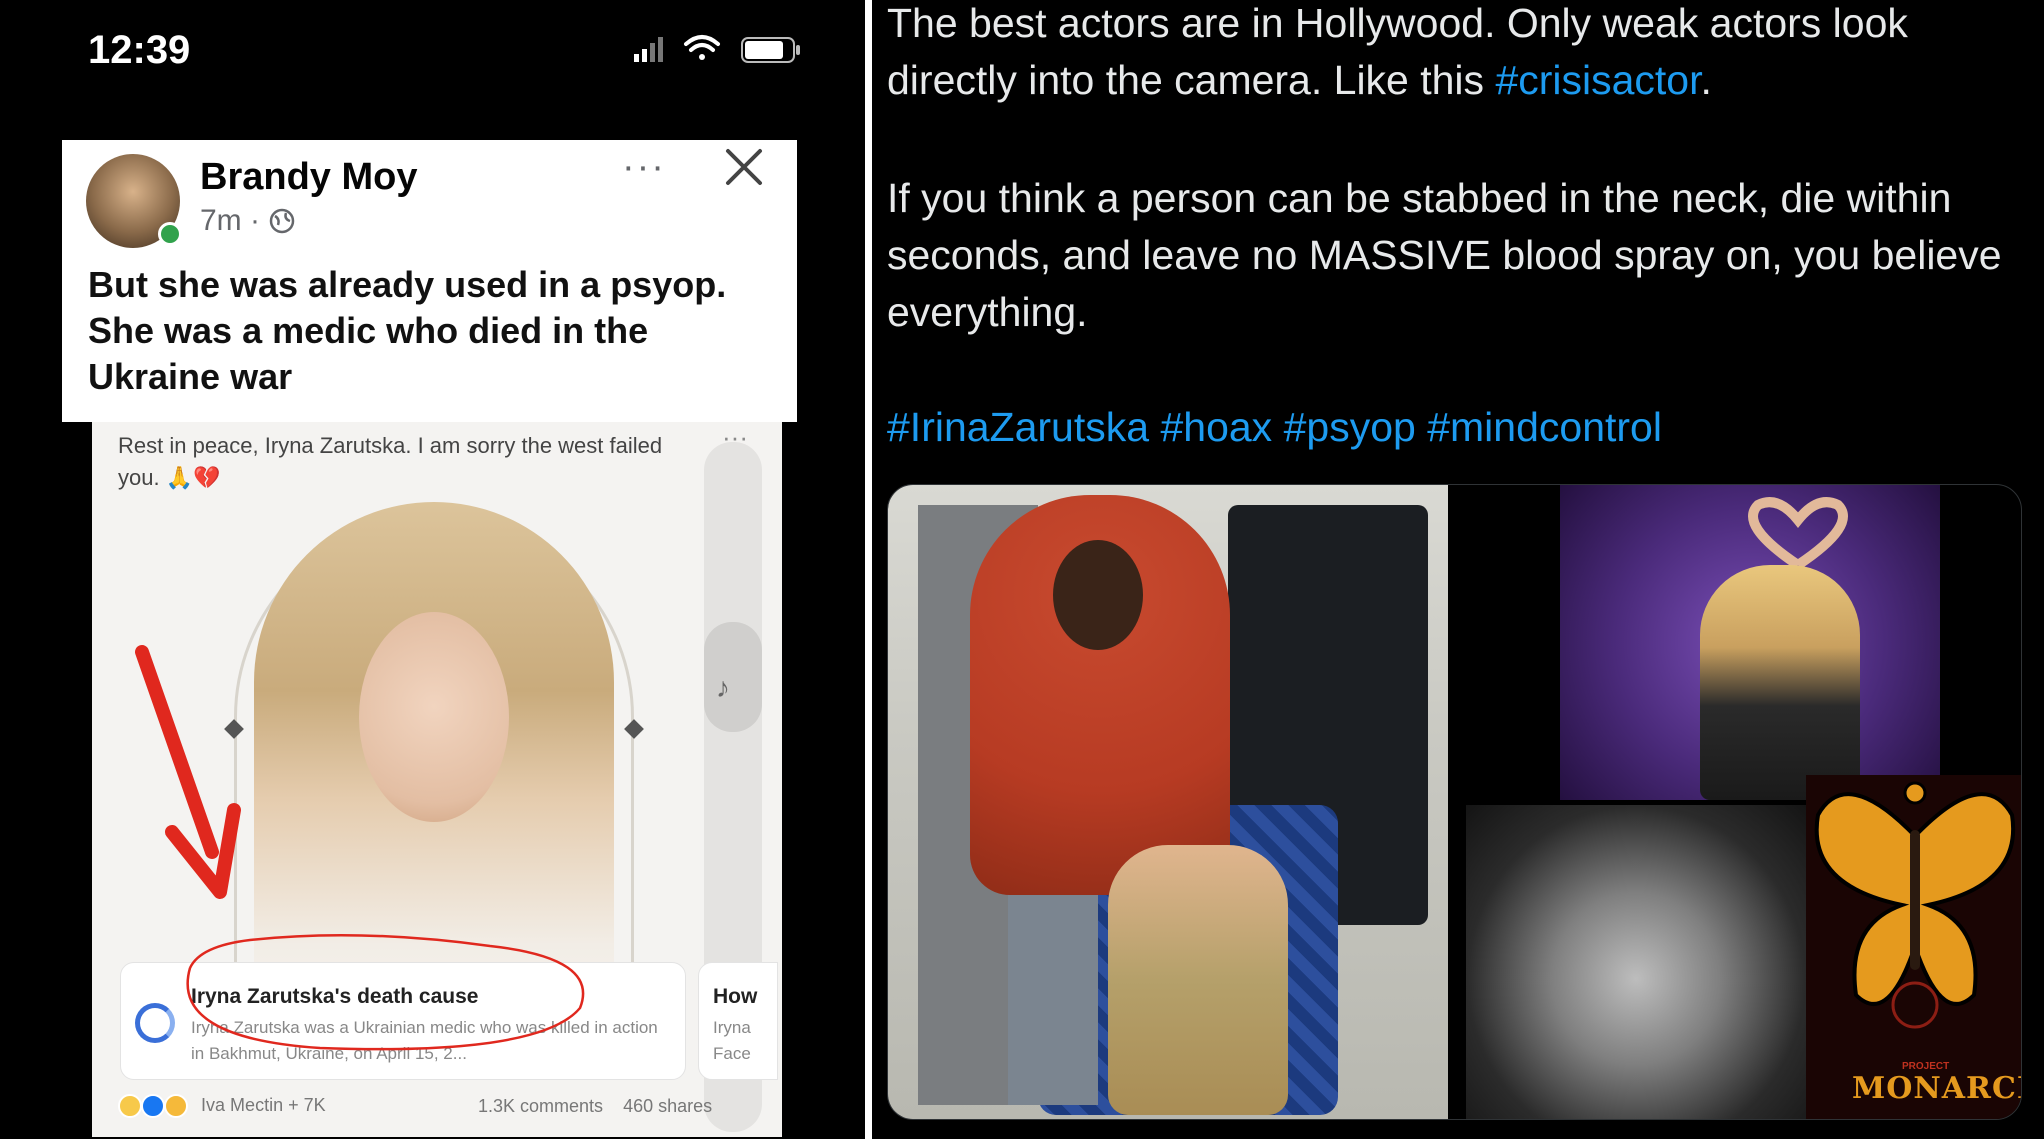 Image resolution: width=2044 pixels, height=1139 pixels. I want to click on status-time: 12:39, so click(139, 50).